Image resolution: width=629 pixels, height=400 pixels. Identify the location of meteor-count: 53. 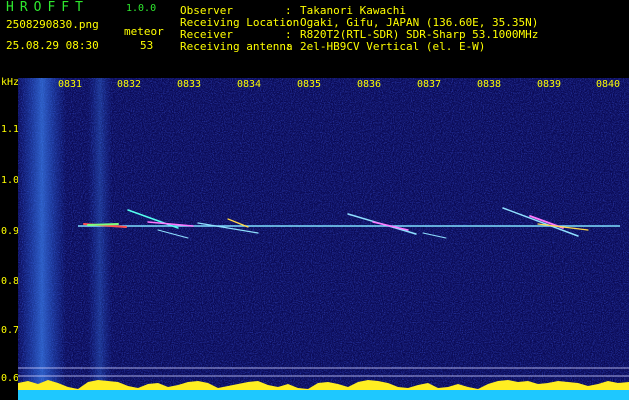
(147, 45).